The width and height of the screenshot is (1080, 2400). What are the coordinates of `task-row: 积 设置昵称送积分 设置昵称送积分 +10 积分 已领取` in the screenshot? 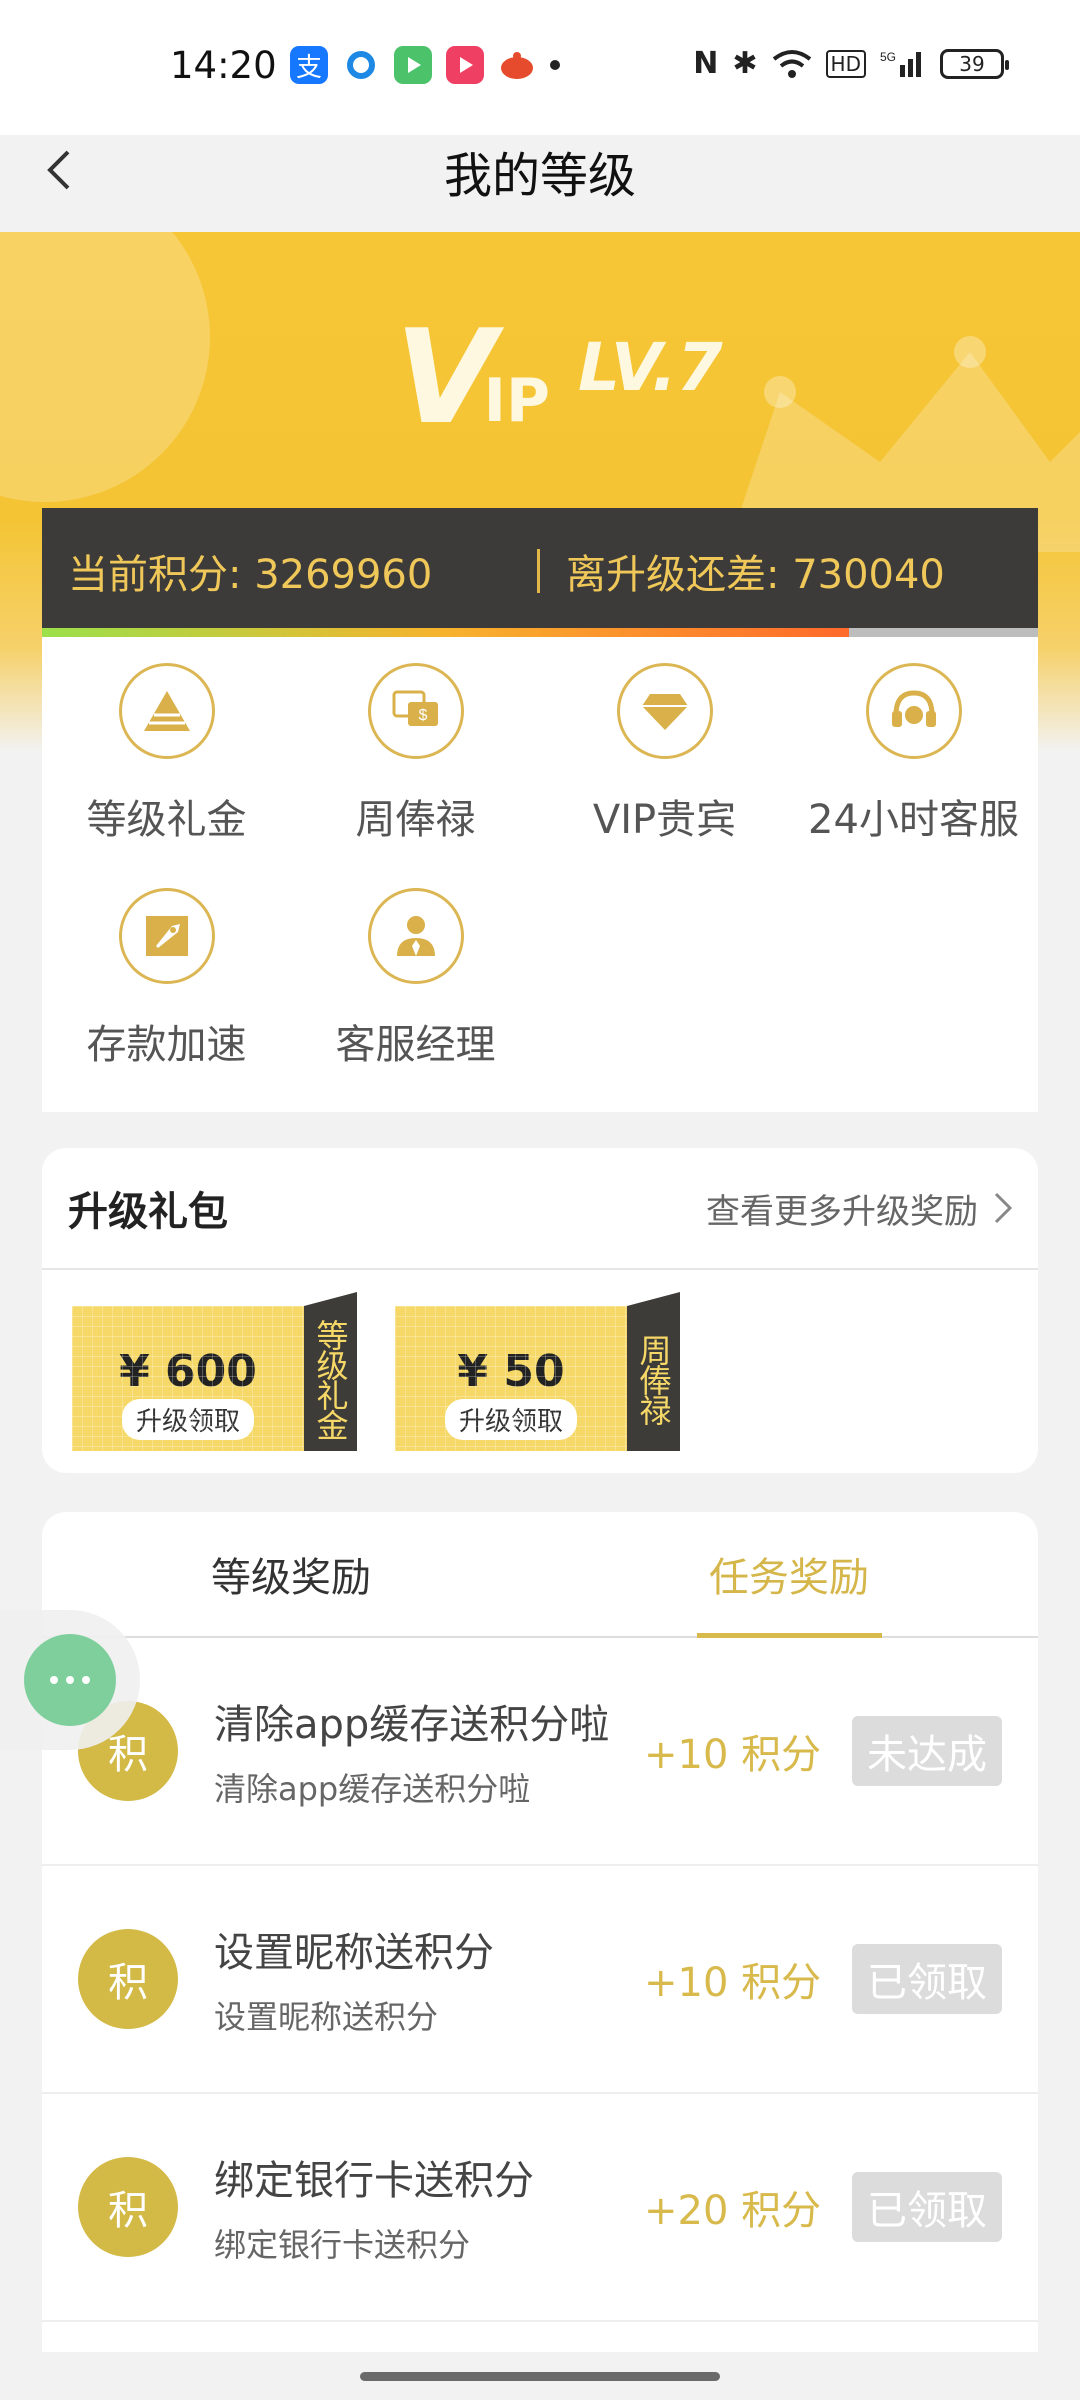 It's located at (540, 1980).